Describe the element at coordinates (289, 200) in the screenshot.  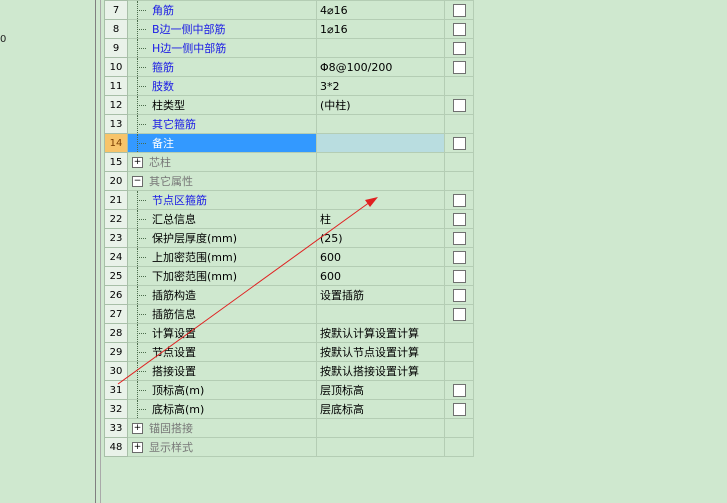
I see `property-row: 21 节点区箍筋` at that location.